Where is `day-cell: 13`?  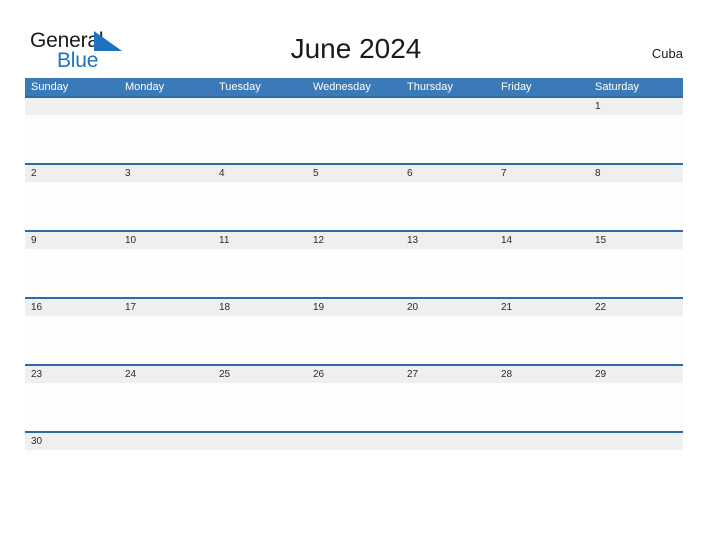
day-cell: 13 is located at coordinates (448, 240).